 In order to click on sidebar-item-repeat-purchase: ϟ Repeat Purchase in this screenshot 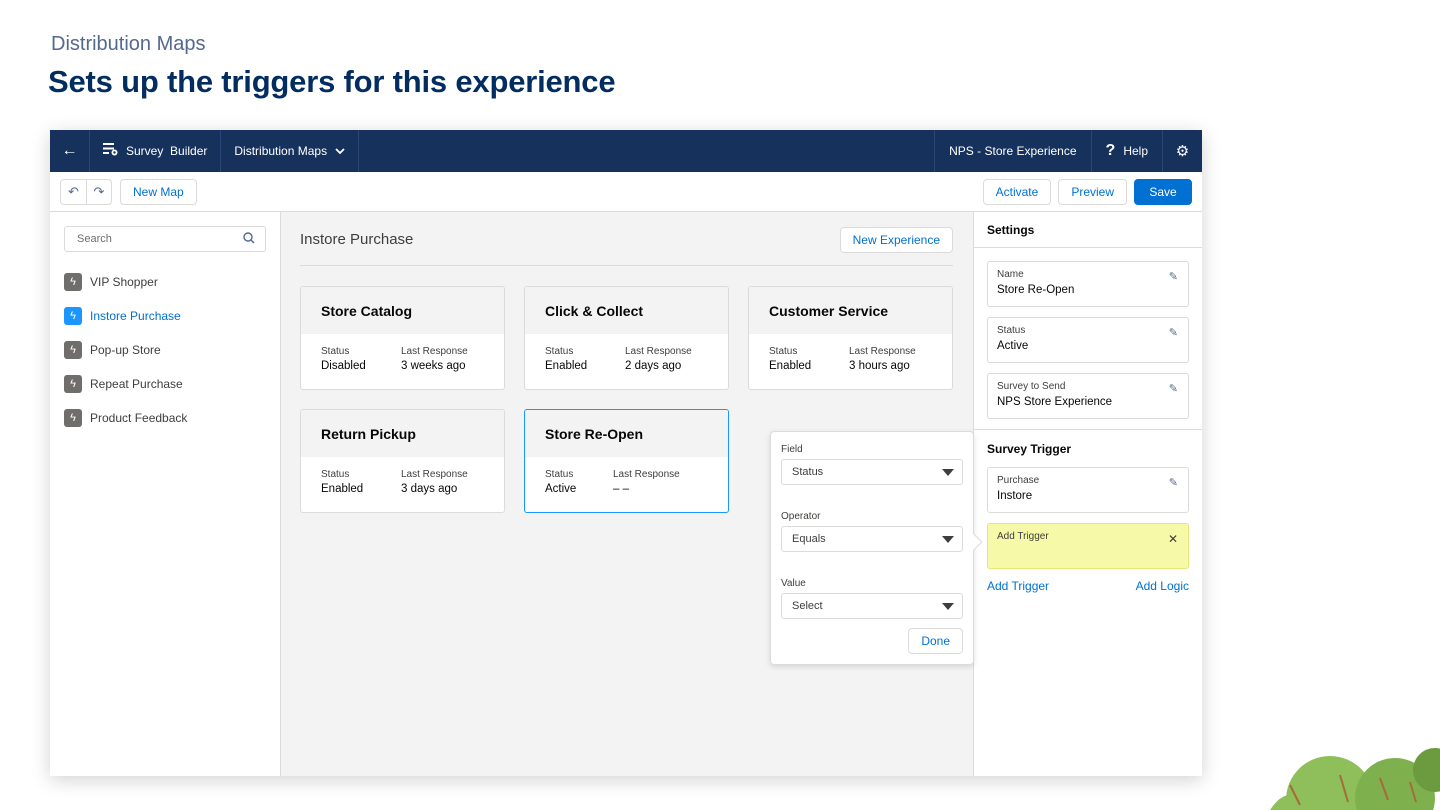, I will do `click(165, 384)`.